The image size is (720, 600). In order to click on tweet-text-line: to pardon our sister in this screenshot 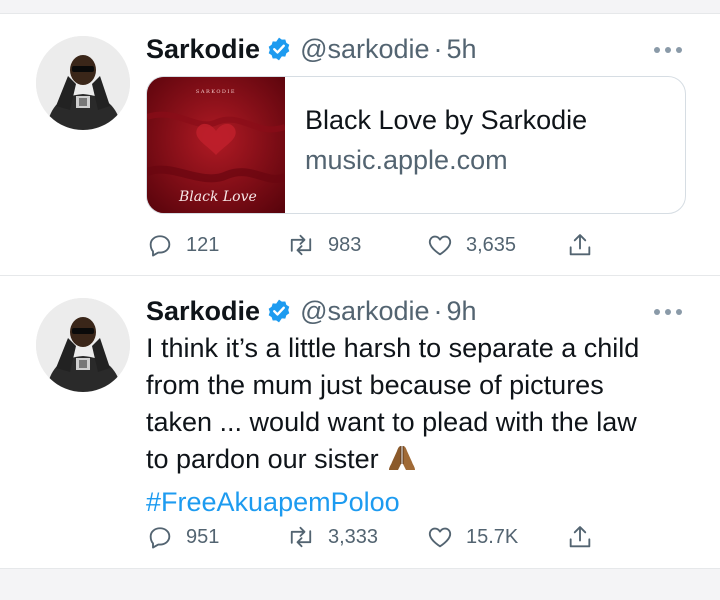, I will do `click(262, 459)`.